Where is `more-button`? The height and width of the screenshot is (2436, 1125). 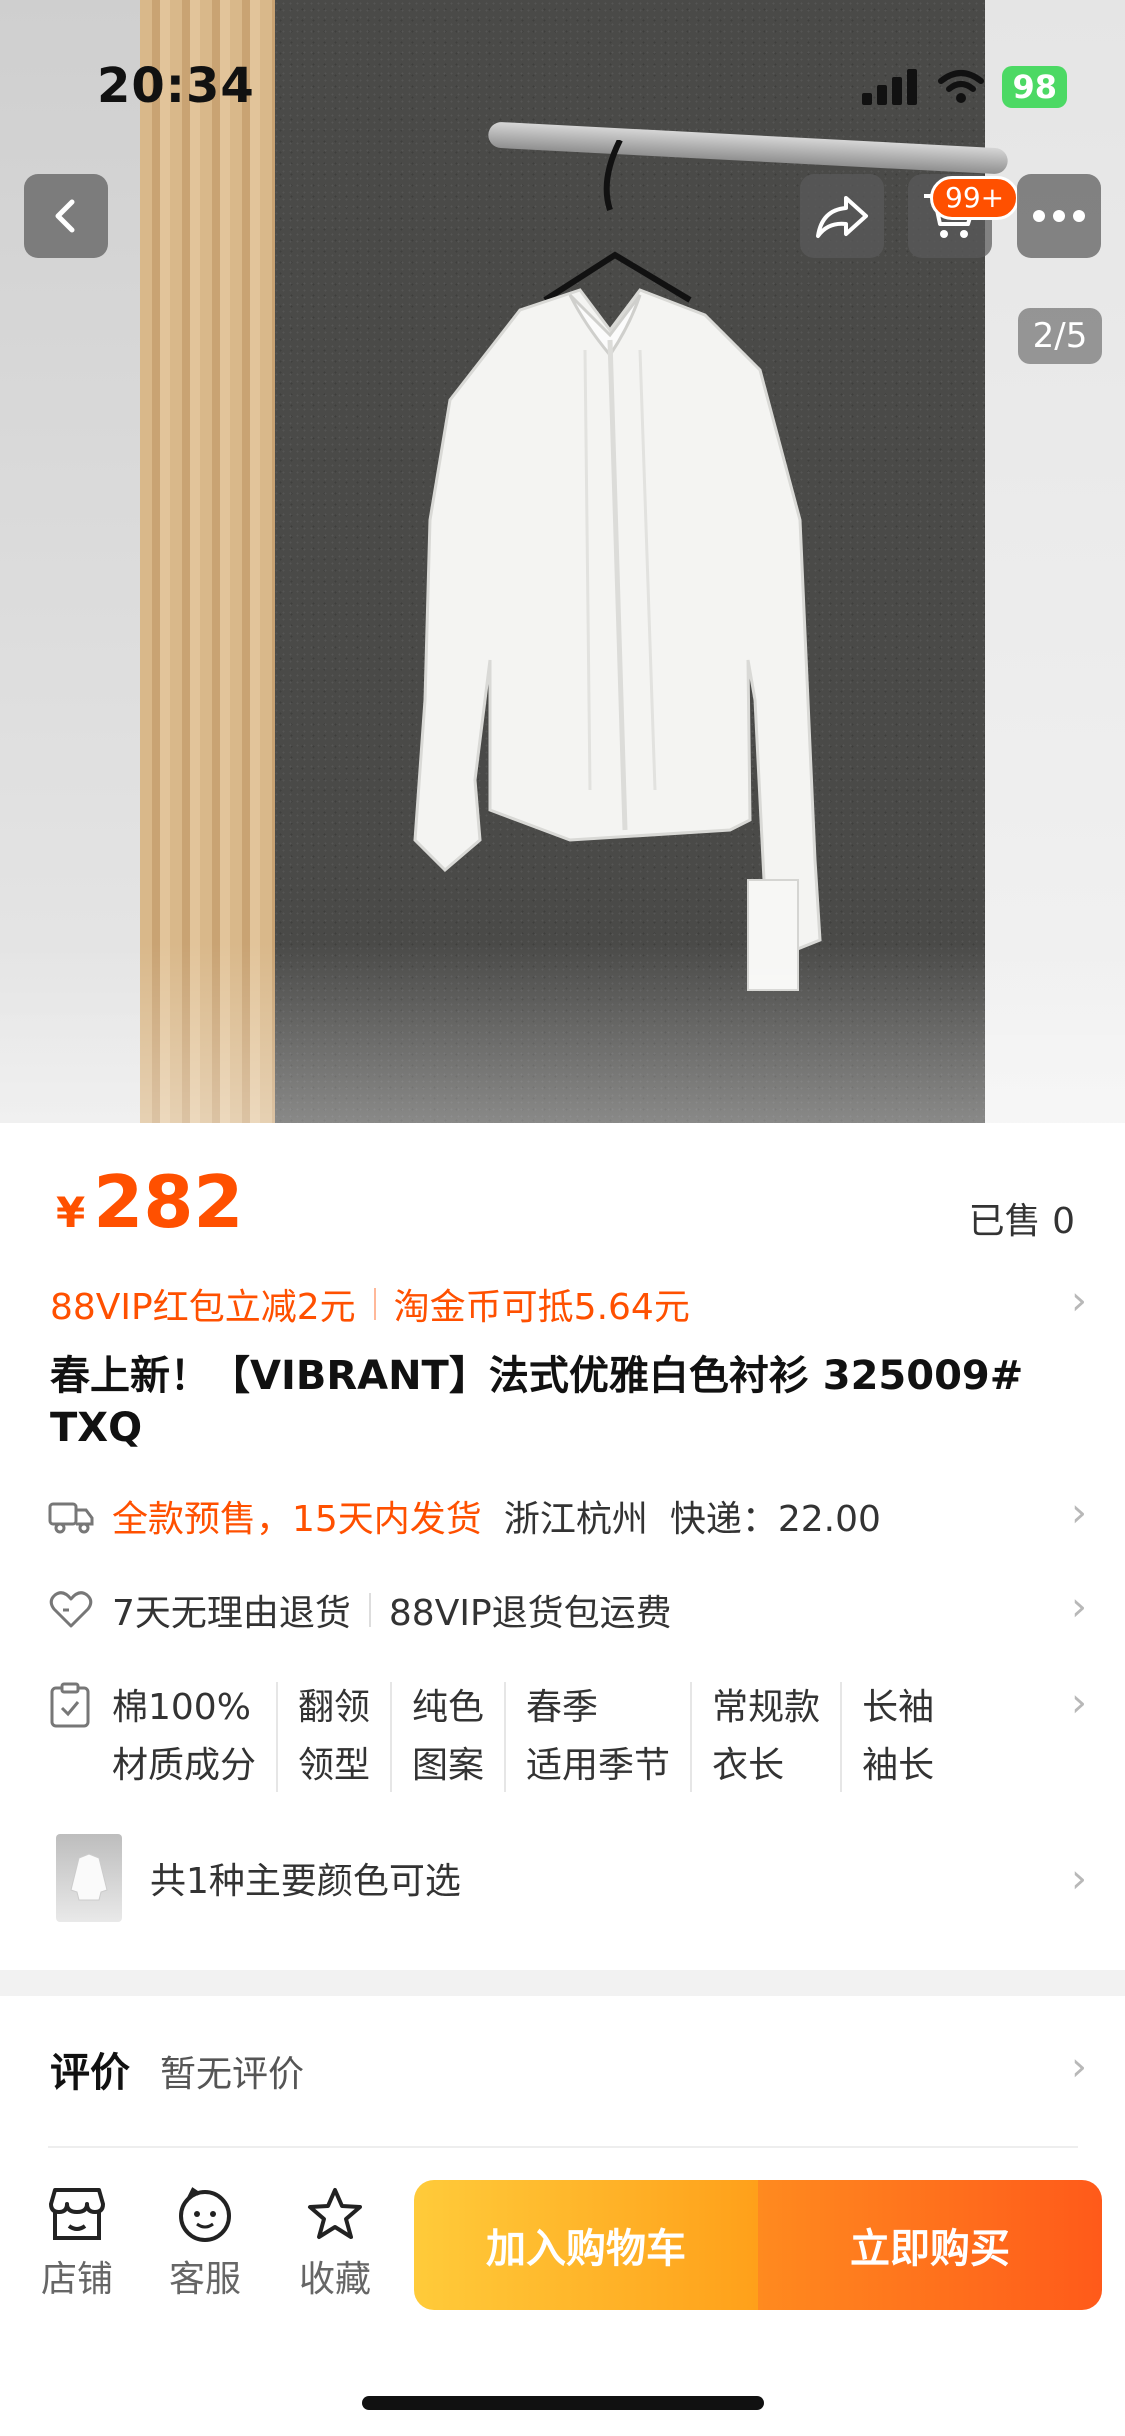 more-button is located at coordinates (1059, 216).